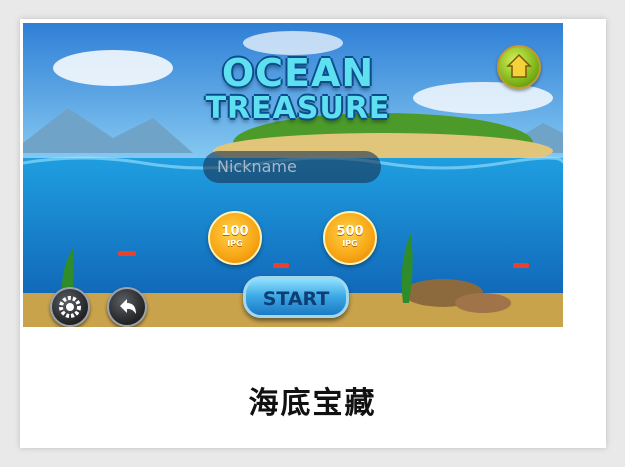 This screenshot has height=467, width=625. Describe the element at coordinates (298, 73) in the screenshot. I see `title-line-1: OCEAN` at that location.